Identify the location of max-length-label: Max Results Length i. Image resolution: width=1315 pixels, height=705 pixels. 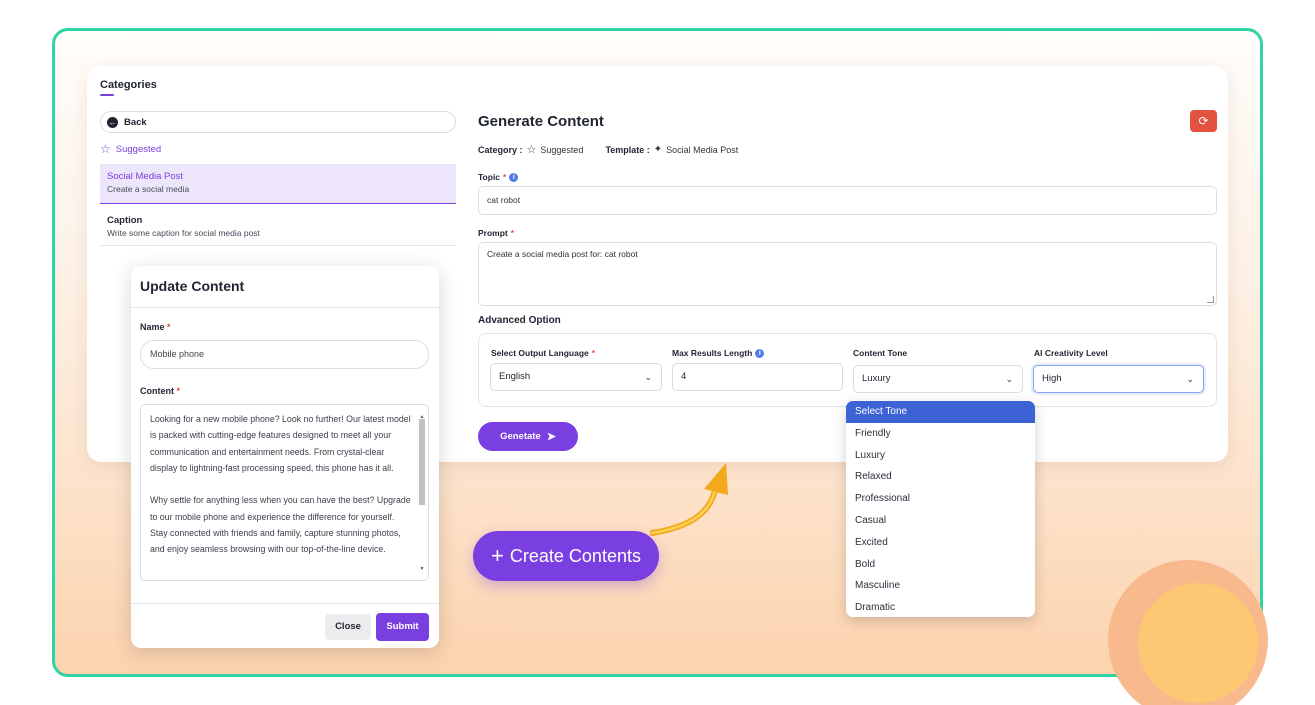
(718, 353).